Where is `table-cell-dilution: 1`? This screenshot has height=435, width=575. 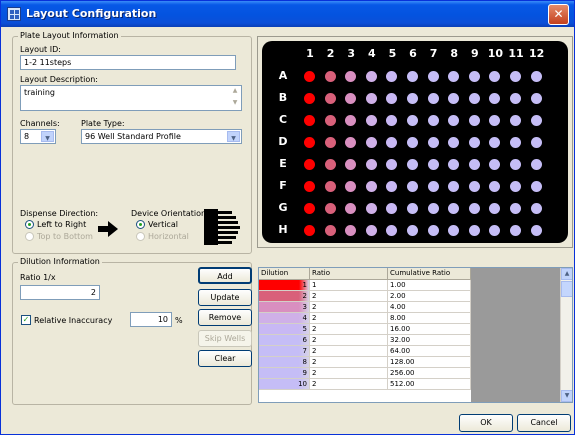
table-cell-dilution: 1 is located at coordinates (284, 285).